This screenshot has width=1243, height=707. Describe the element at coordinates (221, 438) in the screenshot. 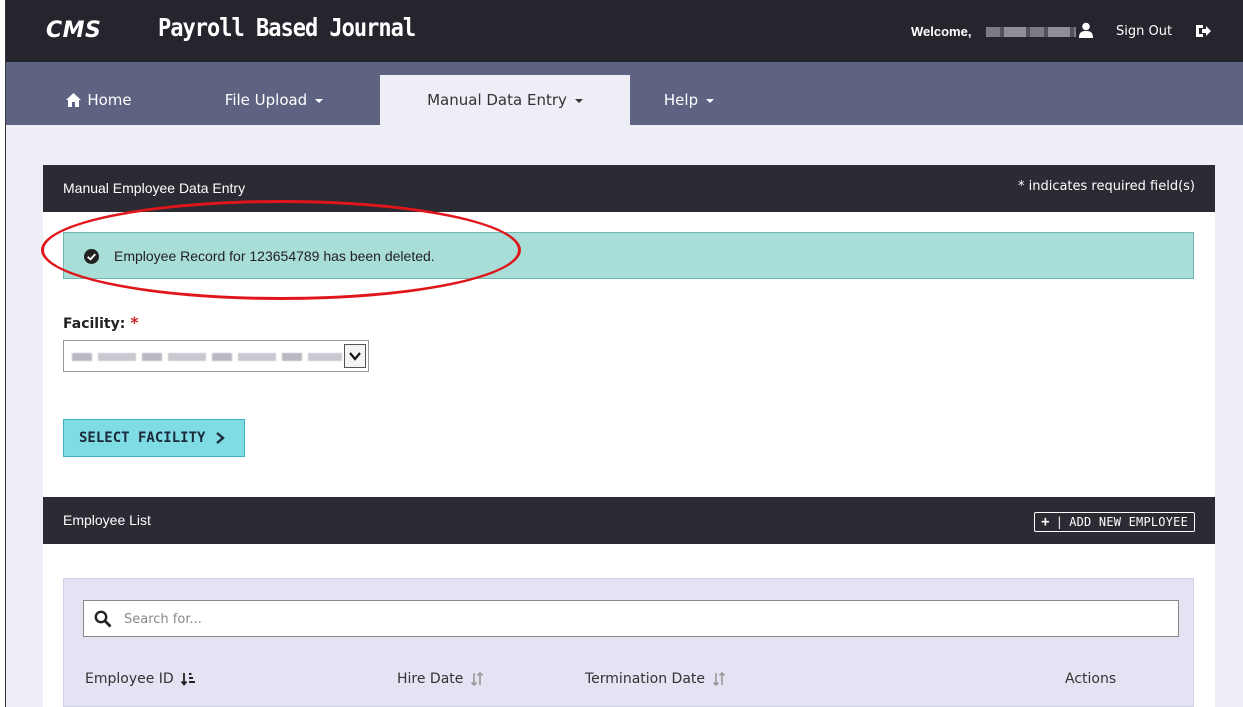

I see `chevron-right-icon` at that location.